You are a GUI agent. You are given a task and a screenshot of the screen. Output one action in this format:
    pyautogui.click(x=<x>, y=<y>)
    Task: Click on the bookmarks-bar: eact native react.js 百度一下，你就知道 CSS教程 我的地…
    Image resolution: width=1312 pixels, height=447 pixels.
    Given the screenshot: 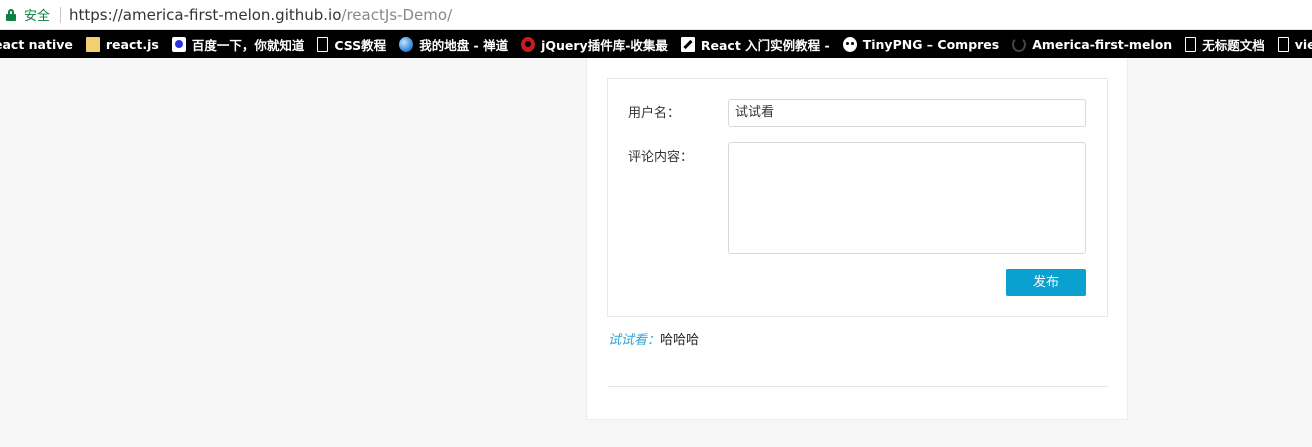 What is the action you would take?
    pyautogui.click(x=656, y=44)
    